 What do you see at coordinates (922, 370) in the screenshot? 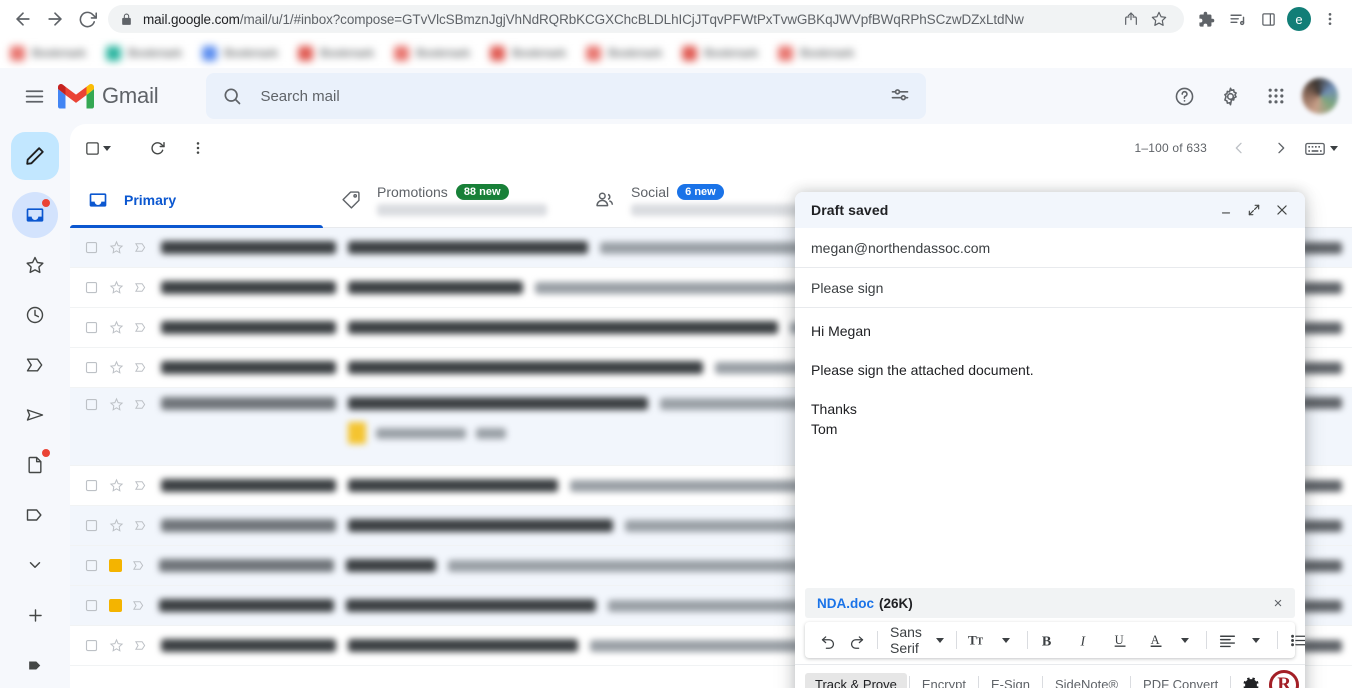
I see `body-line: Please sign the attached document.` at bounding box center [922, 370].